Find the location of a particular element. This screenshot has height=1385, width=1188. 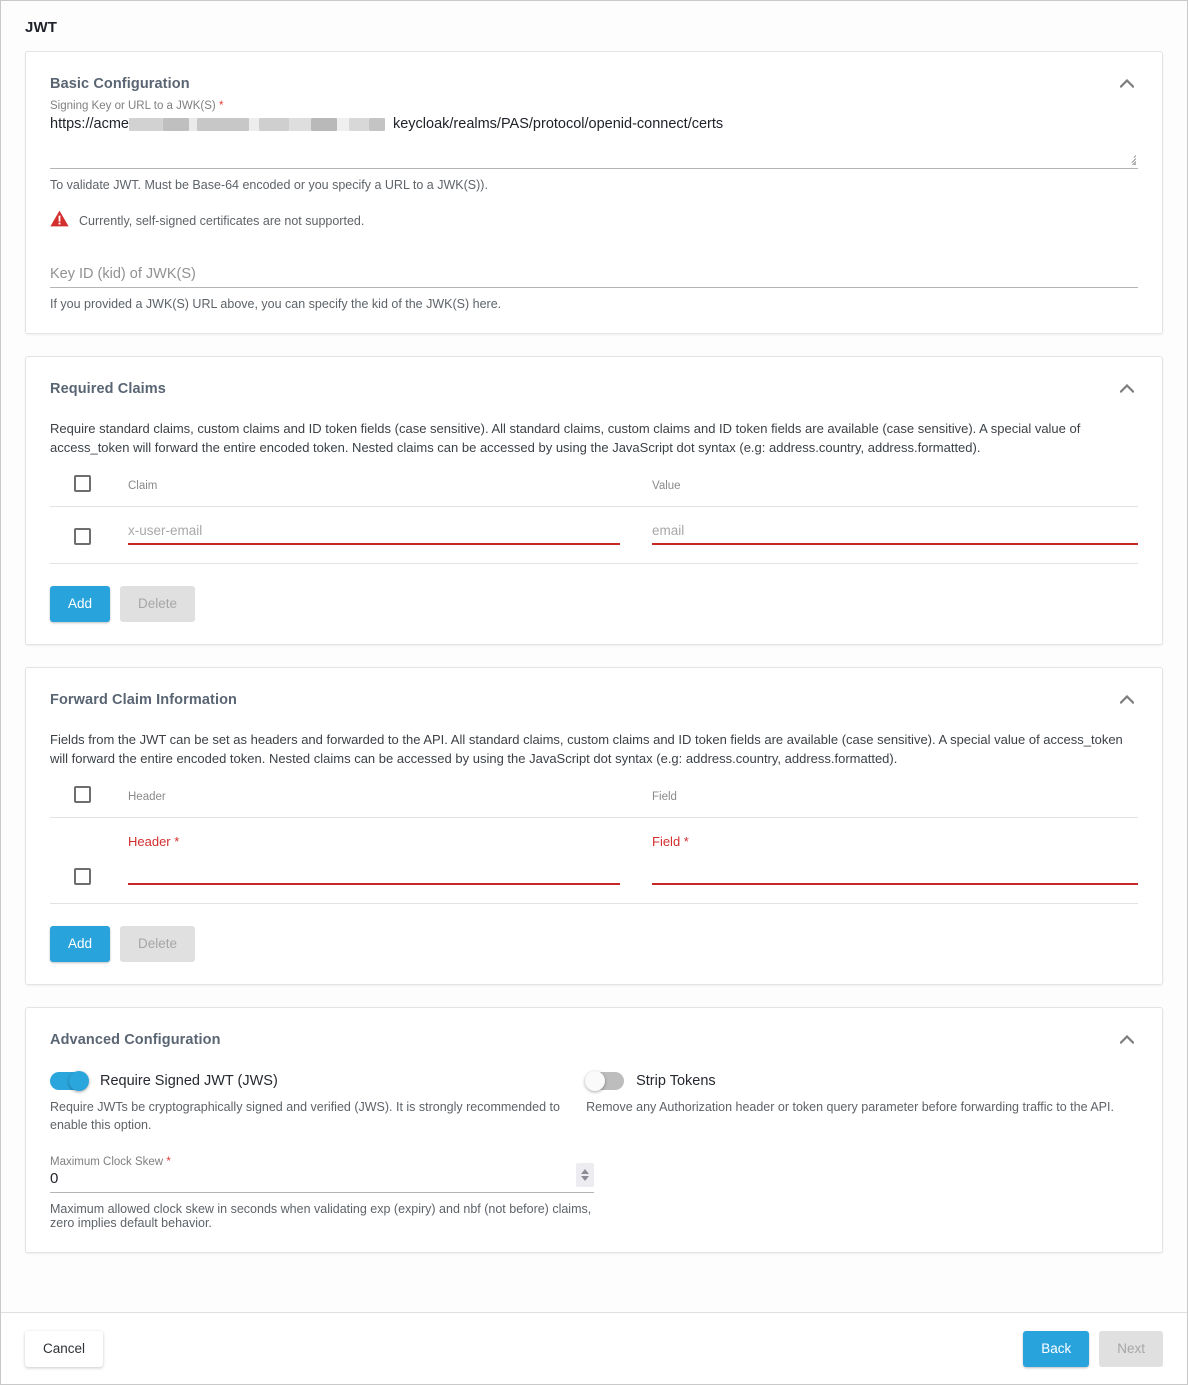

select-all-cell is located at coordinates (89, 491).